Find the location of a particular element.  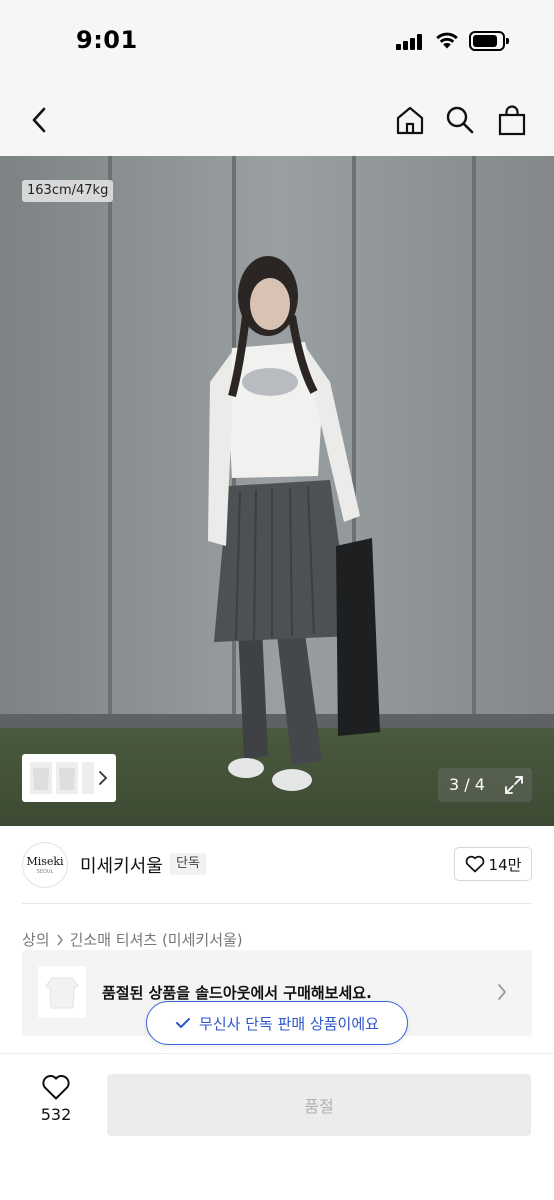

check-icon is located at coordinates (183, 1023).